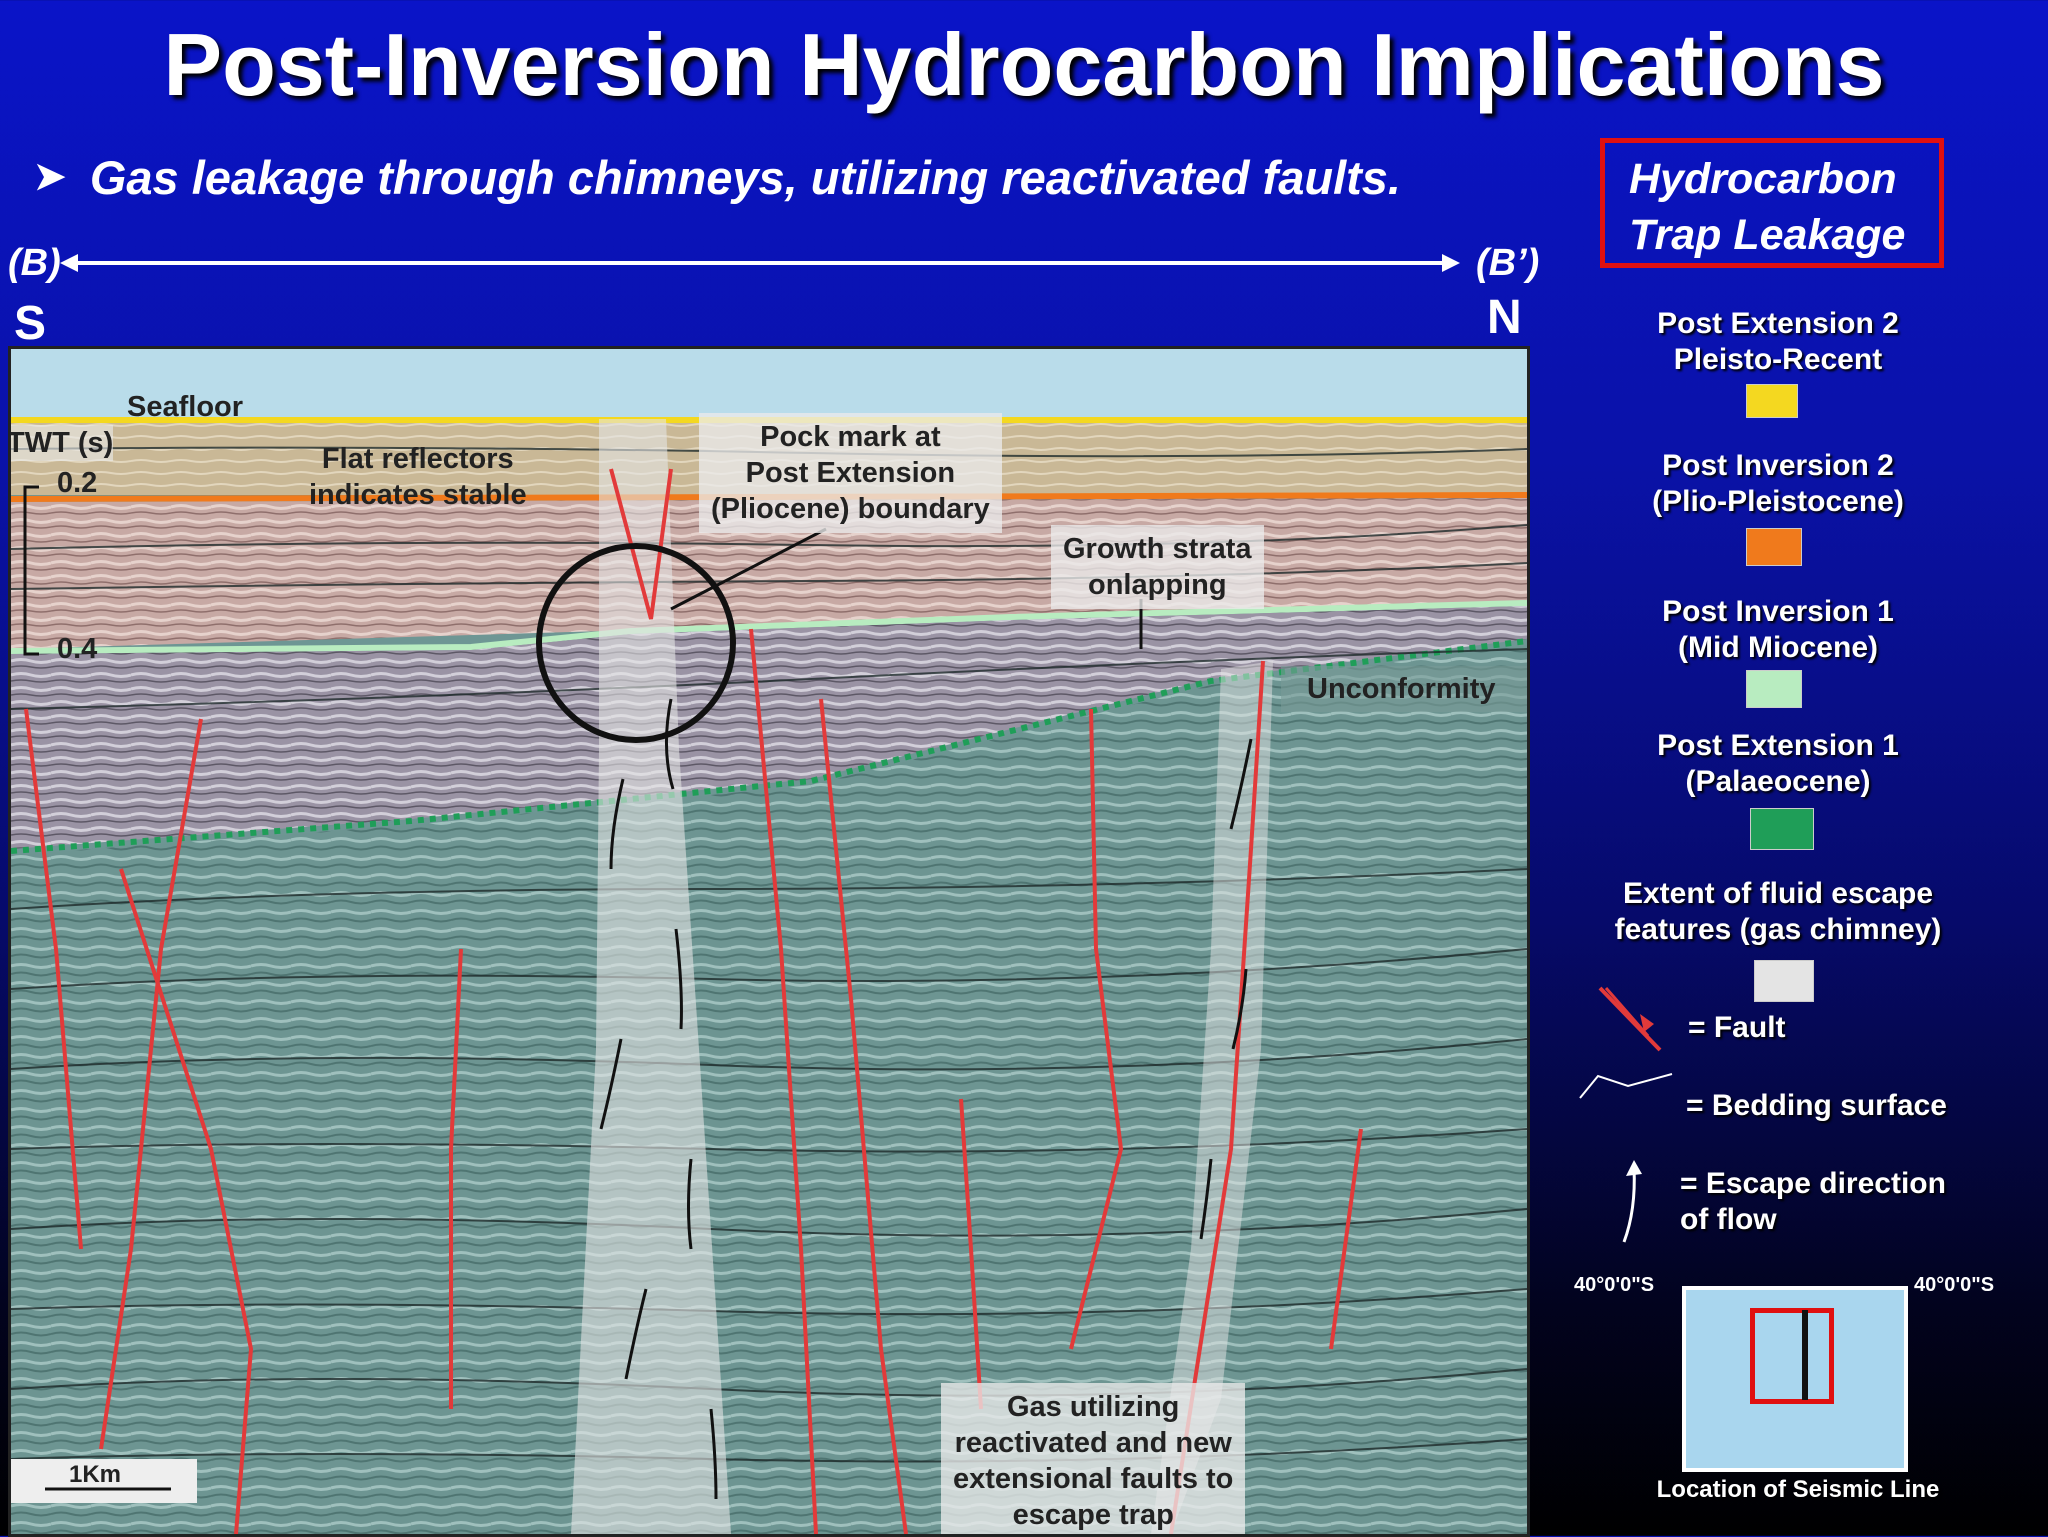 This screenshot has height=1537, width=2048. Describe the element at coordinates (1614, 1285) in the screenshot. I see `location-lat-left: 40°0'0"S` at that location.